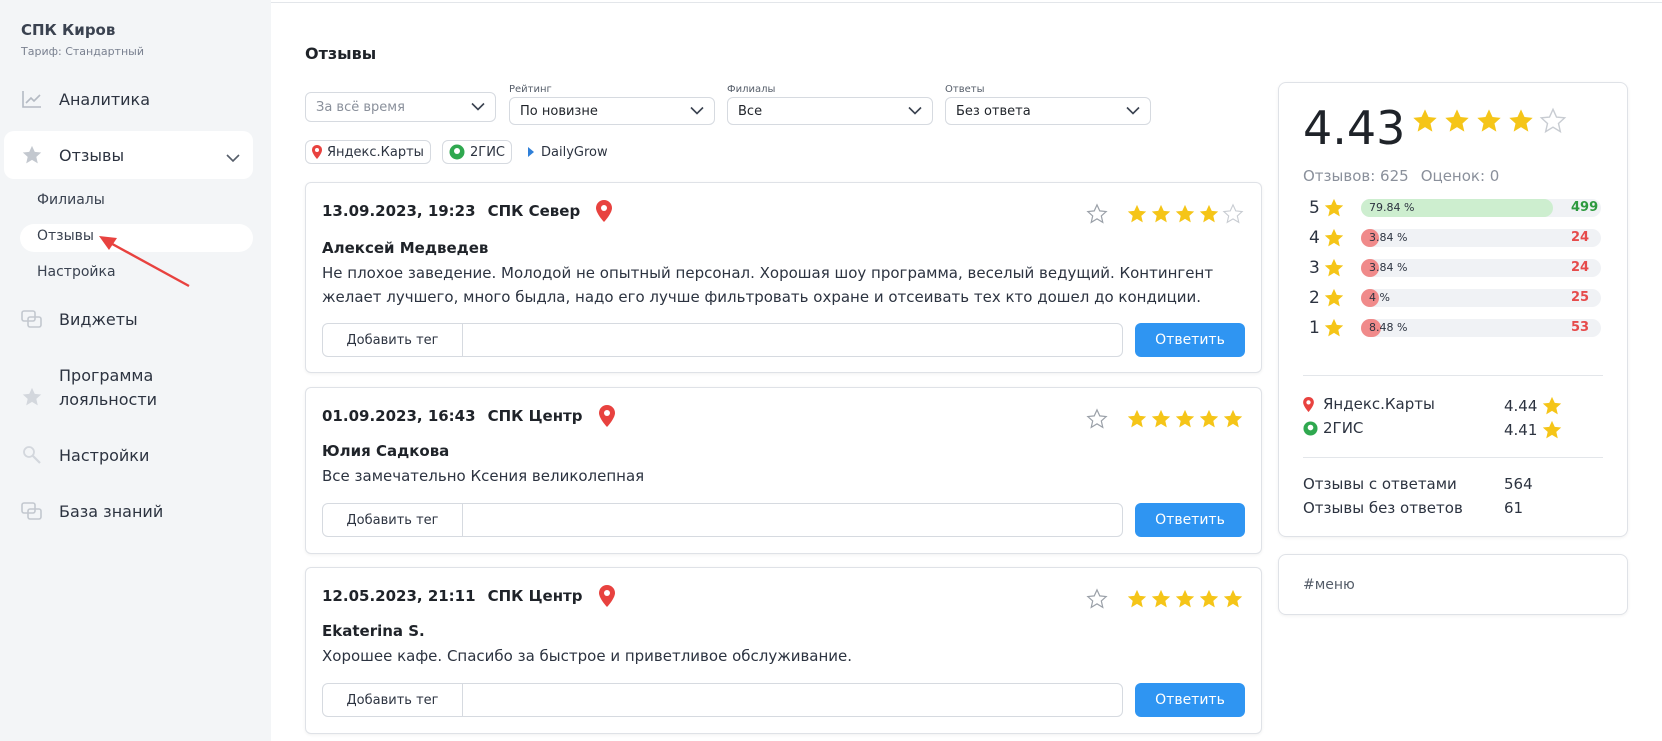  Describe the element at coordinates (1481, 268) in the screenshot. I see `distribution-bar: 3.84 %` at that location.